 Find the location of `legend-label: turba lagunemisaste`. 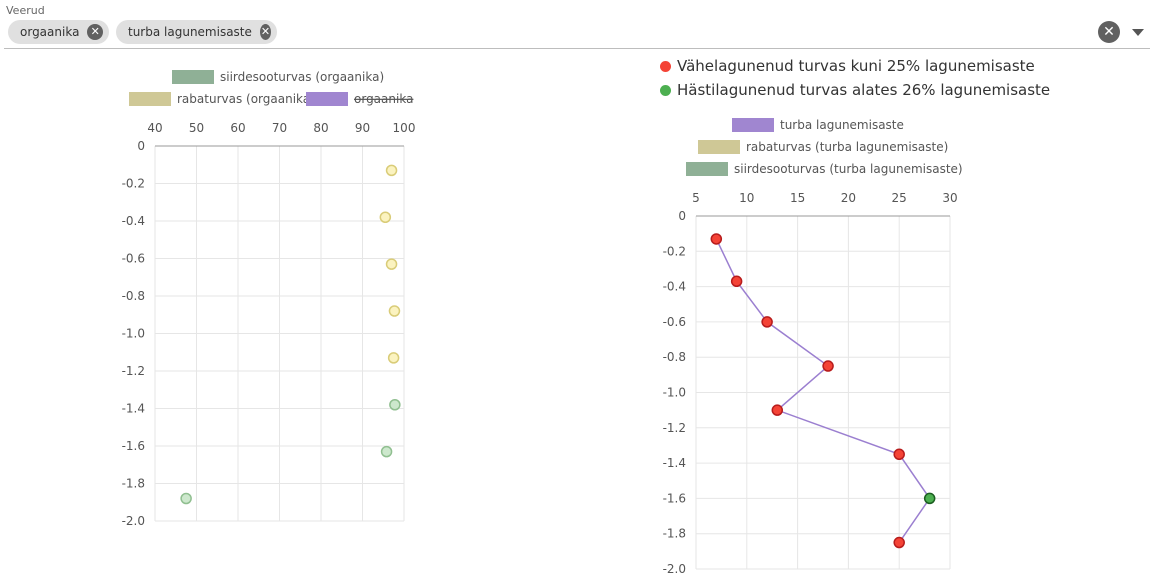

legend-label: turba lagunemisaste is located at coordinates (842, 125).